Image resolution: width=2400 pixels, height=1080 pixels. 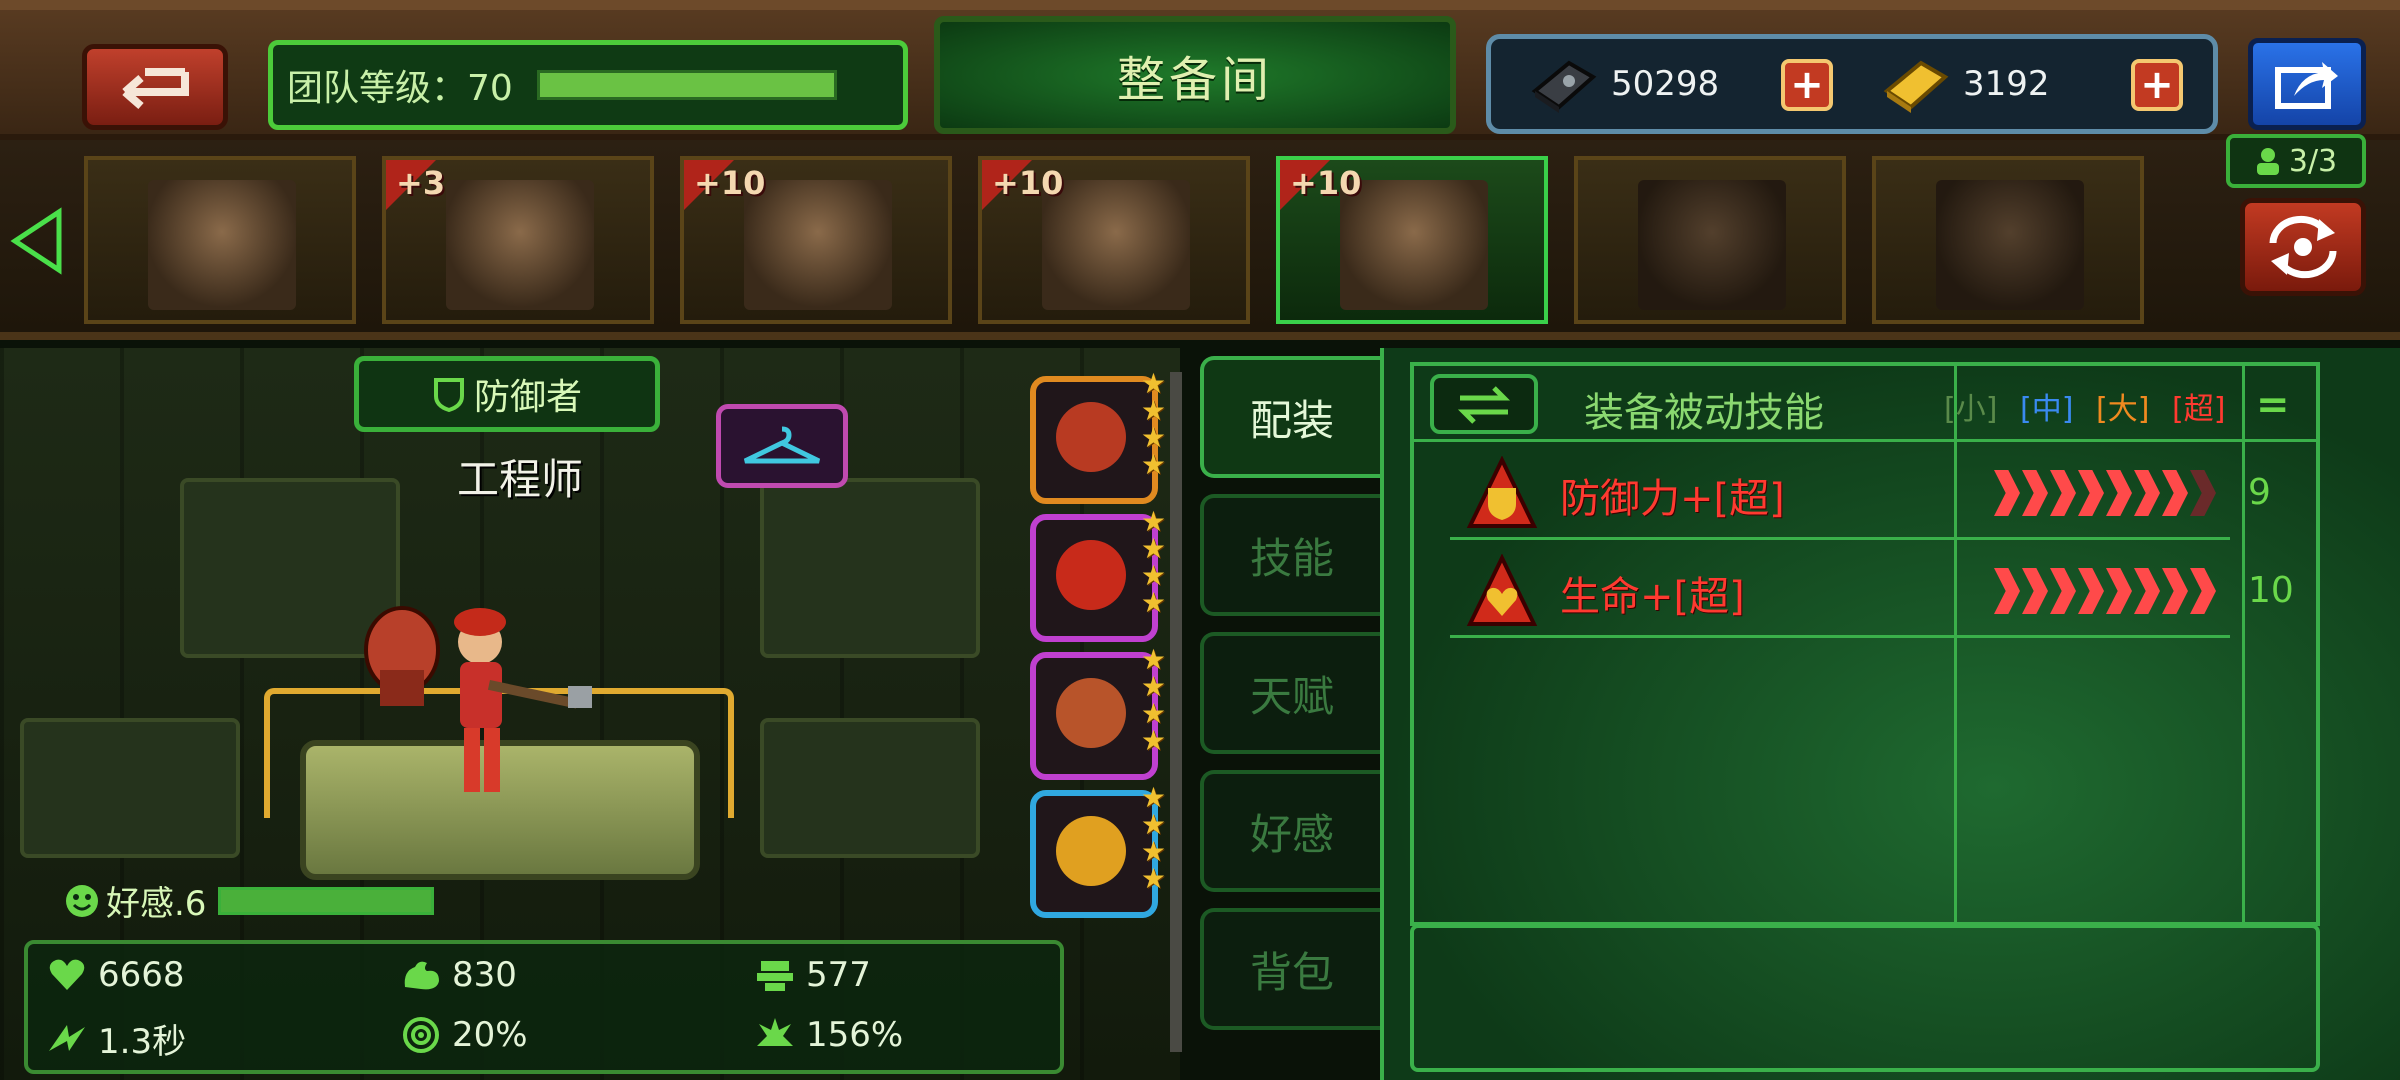 I want to click on steel-value: 50298, so click(x=1665, y=84).